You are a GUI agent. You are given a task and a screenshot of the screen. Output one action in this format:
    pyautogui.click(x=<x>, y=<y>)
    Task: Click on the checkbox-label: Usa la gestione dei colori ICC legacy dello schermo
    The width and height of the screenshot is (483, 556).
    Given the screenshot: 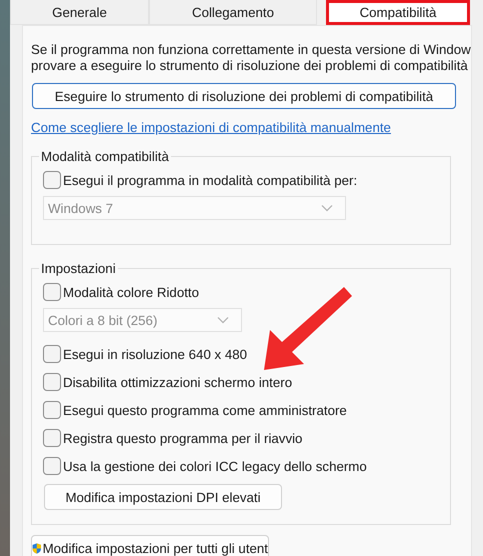 What is the action you would take?
    pyautogui.click(x=215, y=466)
    